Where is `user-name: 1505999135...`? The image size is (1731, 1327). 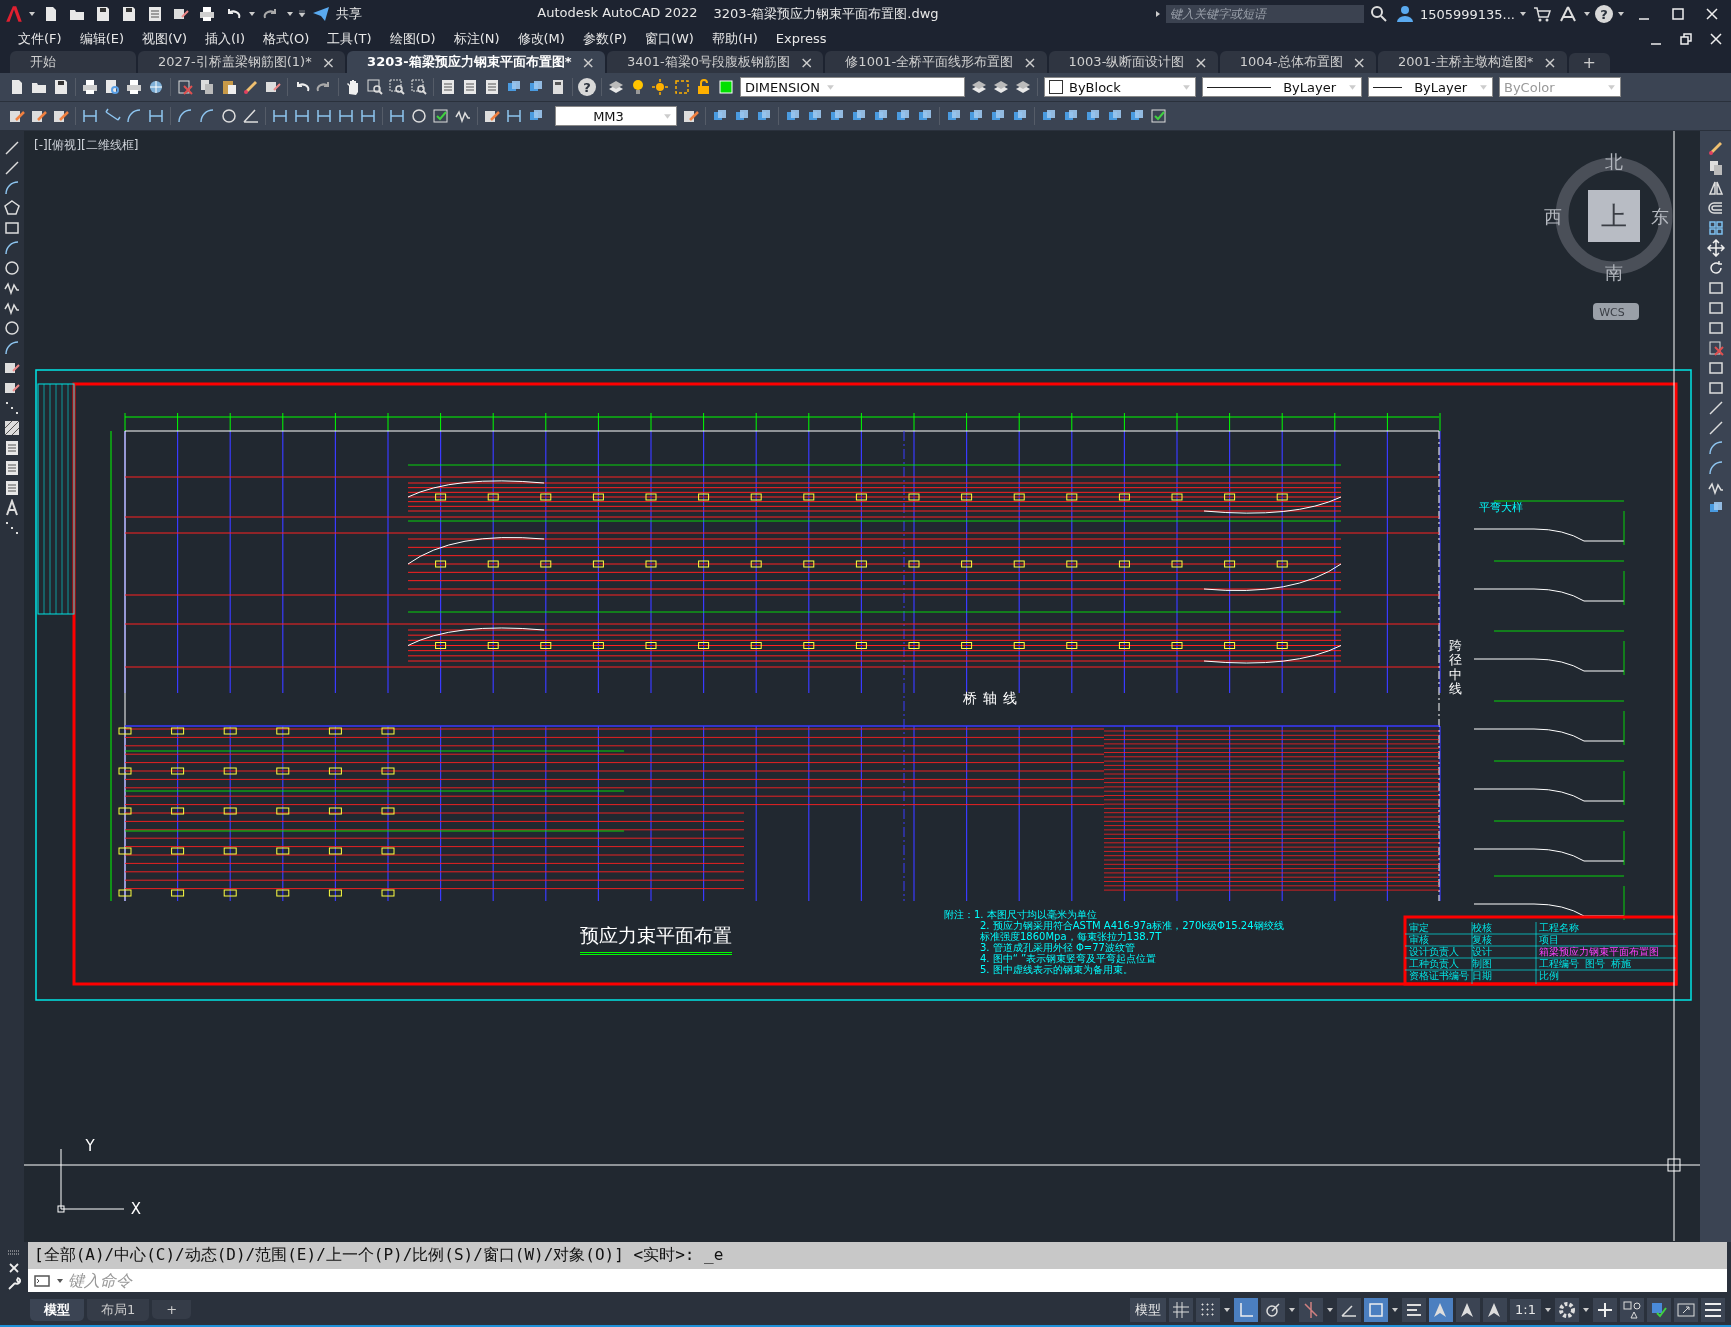 user-name: 1505999135... is located at coordinates (1467, 14).